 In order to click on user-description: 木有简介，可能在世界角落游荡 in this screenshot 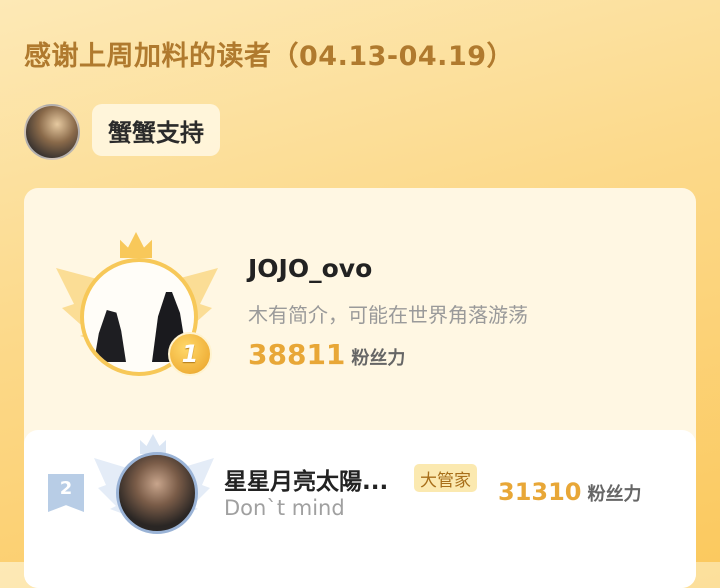, I will do `click(388, 315)`.